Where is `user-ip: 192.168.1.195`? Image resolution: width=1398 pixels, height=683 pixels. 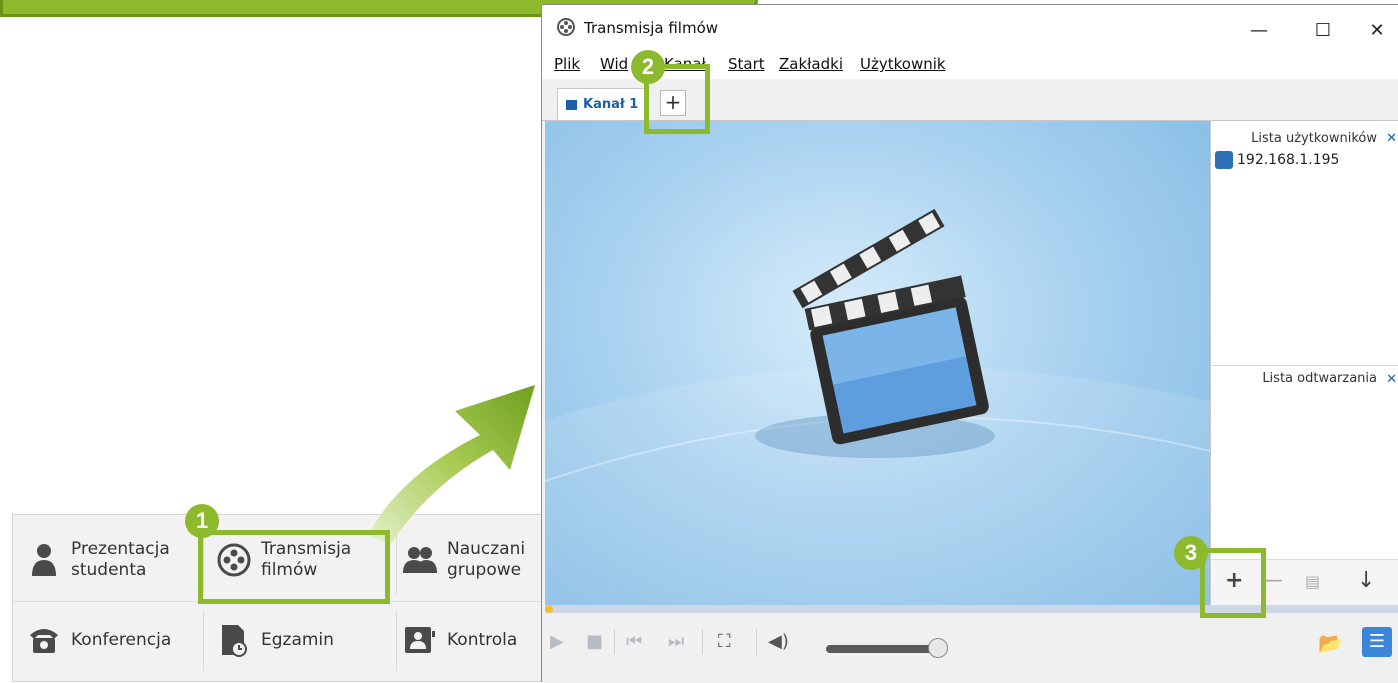 user-ip: 192.168.1.195 is located at coordinates (1288, 160).